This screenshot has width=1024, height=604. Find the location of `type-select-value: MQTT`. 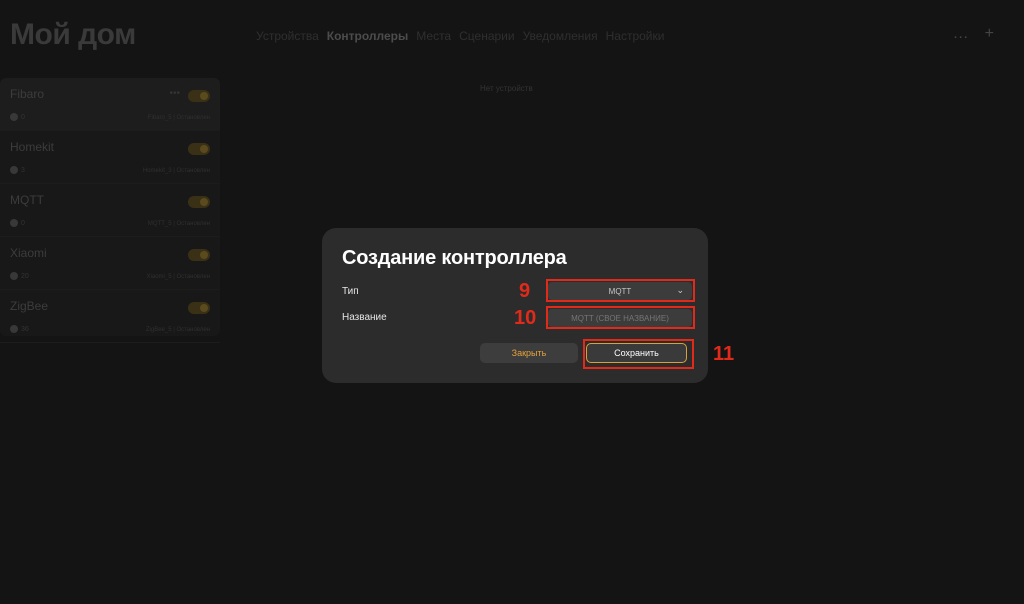

type-select-value: MQTT is located at coordinates (620, 291).